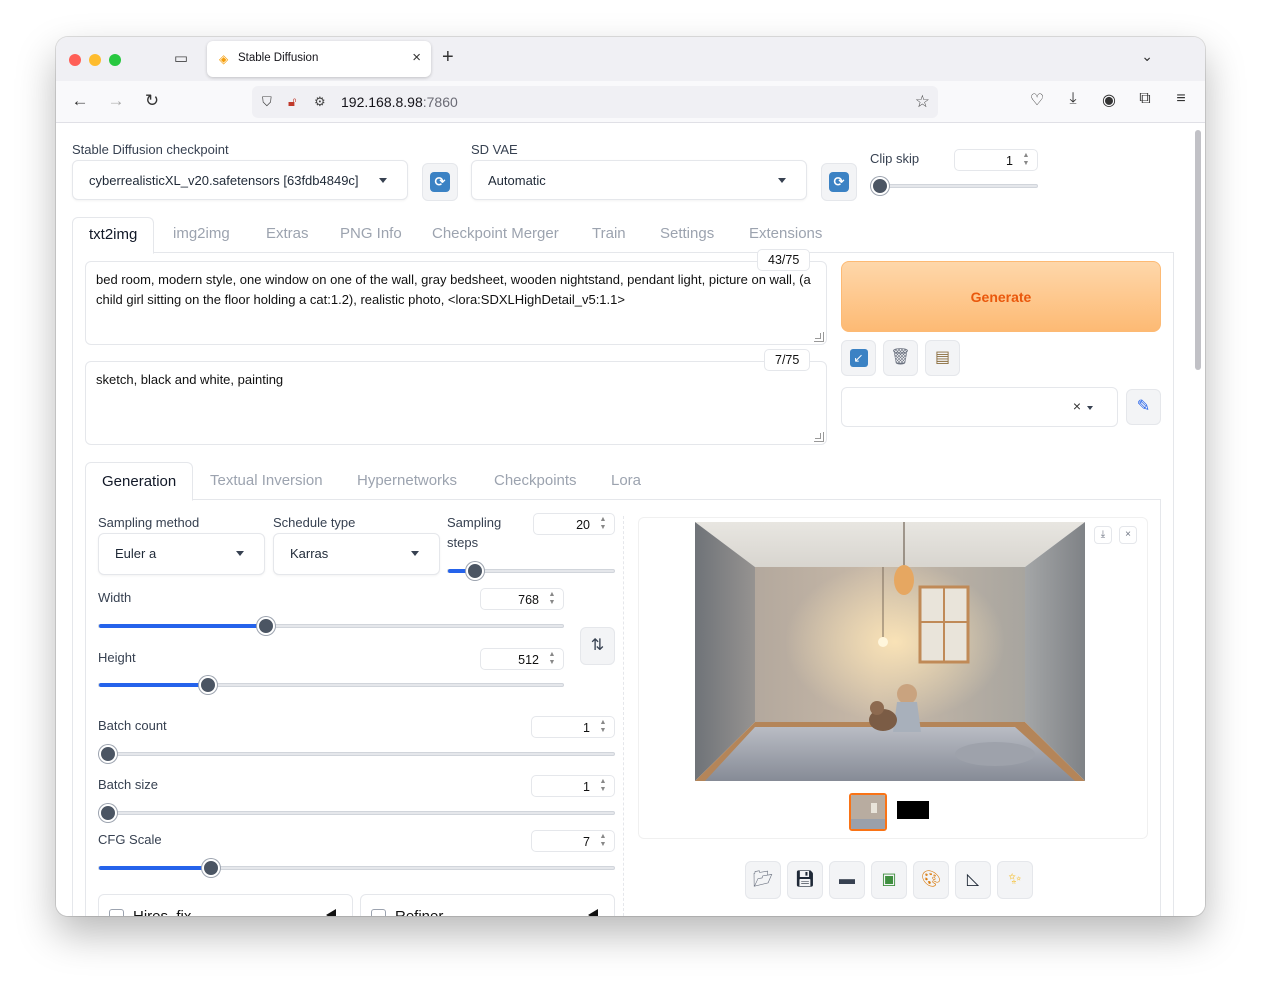 This screenshot has height=991, width=1261. What do you see at coordinates (1145, 99) in the screenshot?
I see `extensions-icon: ⧉` at bounding box center [1145, 99].